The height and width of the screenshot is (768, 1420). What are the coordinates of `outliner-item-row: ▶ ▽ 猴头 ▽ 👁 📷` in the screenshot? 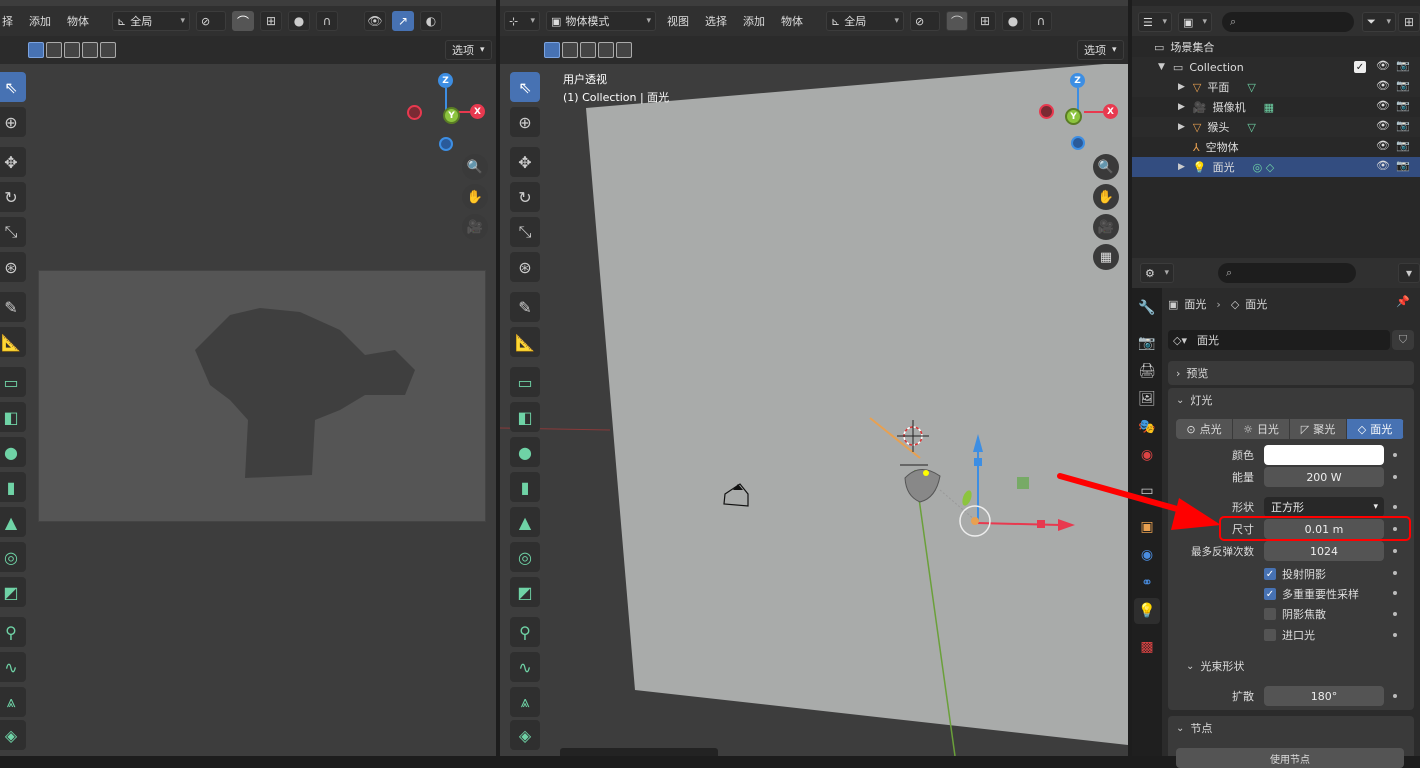 It's located at (1276, 127).